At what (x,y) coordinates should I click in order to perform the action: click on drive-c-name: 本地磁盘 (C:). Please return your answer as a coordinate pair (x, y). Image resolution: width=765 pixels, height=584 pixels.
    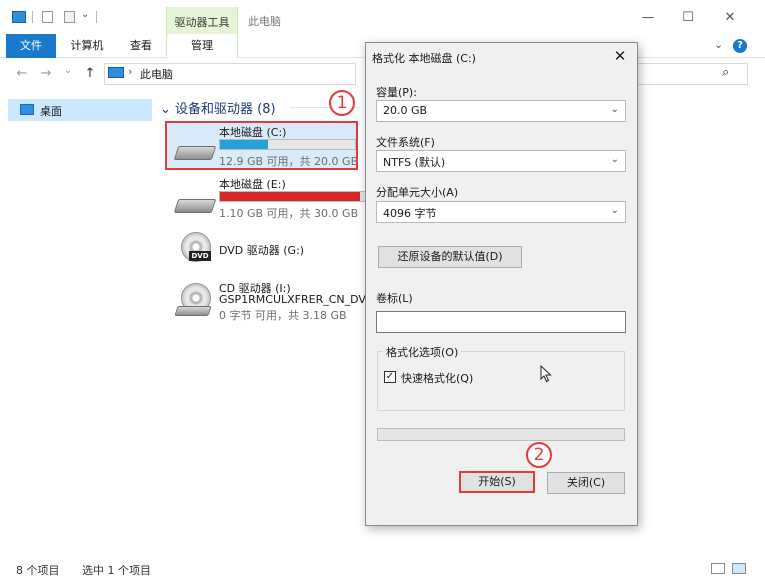
    Looking at the image, I should click on (253, 132).